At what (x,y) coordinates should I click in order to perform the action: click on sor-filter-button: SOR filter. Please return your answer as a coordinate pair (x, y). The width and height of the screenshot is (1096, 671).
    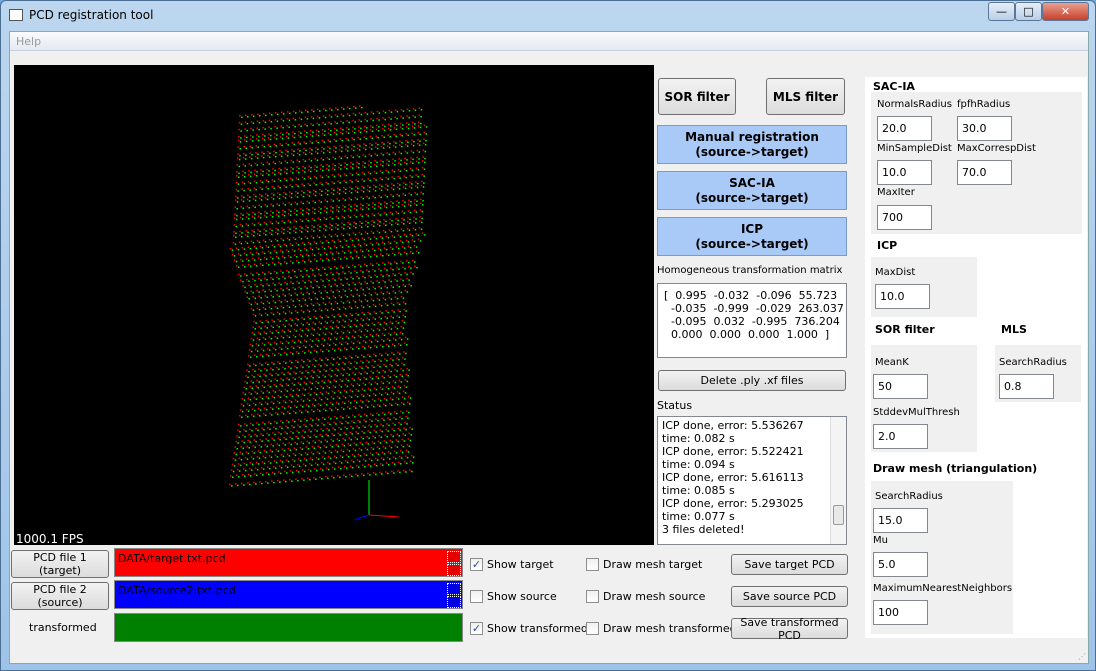
    Looking at the image, I should click on (697, 96).